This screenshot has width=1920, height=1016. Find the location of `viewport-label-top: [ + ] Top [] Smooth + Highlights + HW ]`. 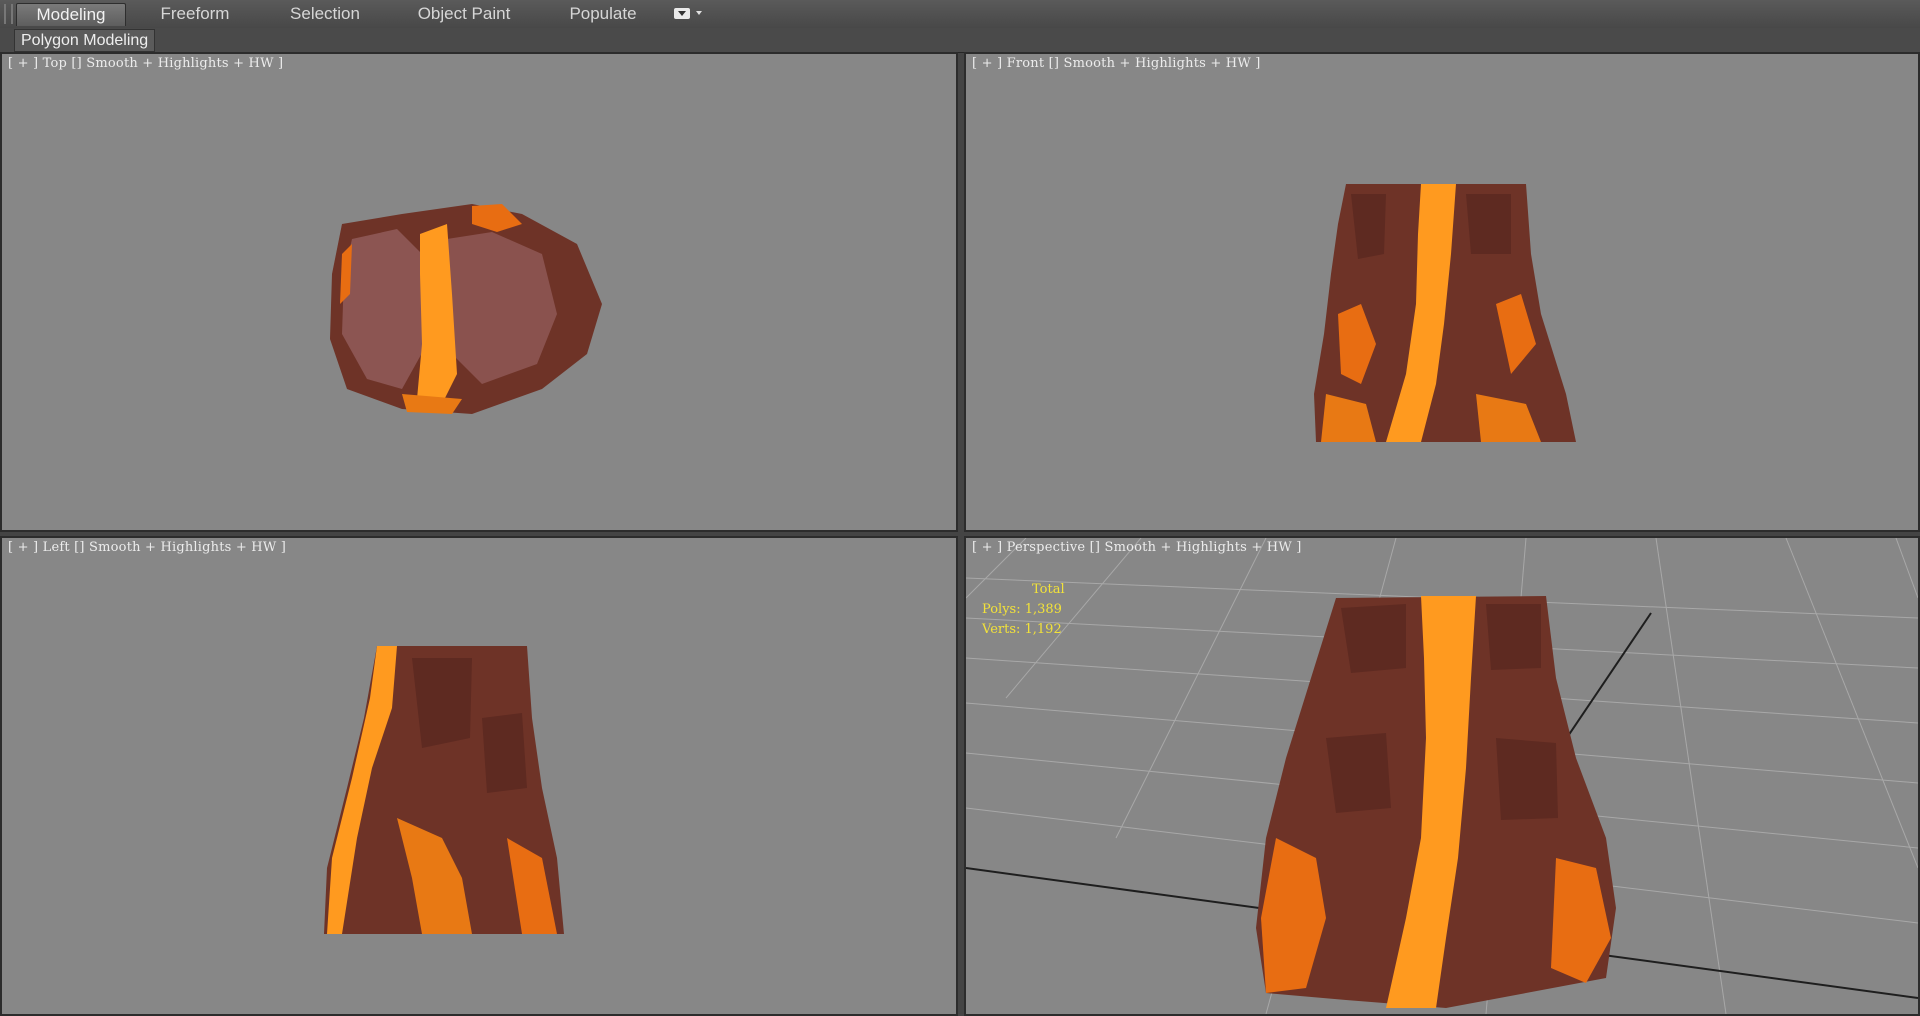

viewport-label-top: [ + ] Top [] Smooth + Highlights + HW ] is located at coordinates (145, 63).